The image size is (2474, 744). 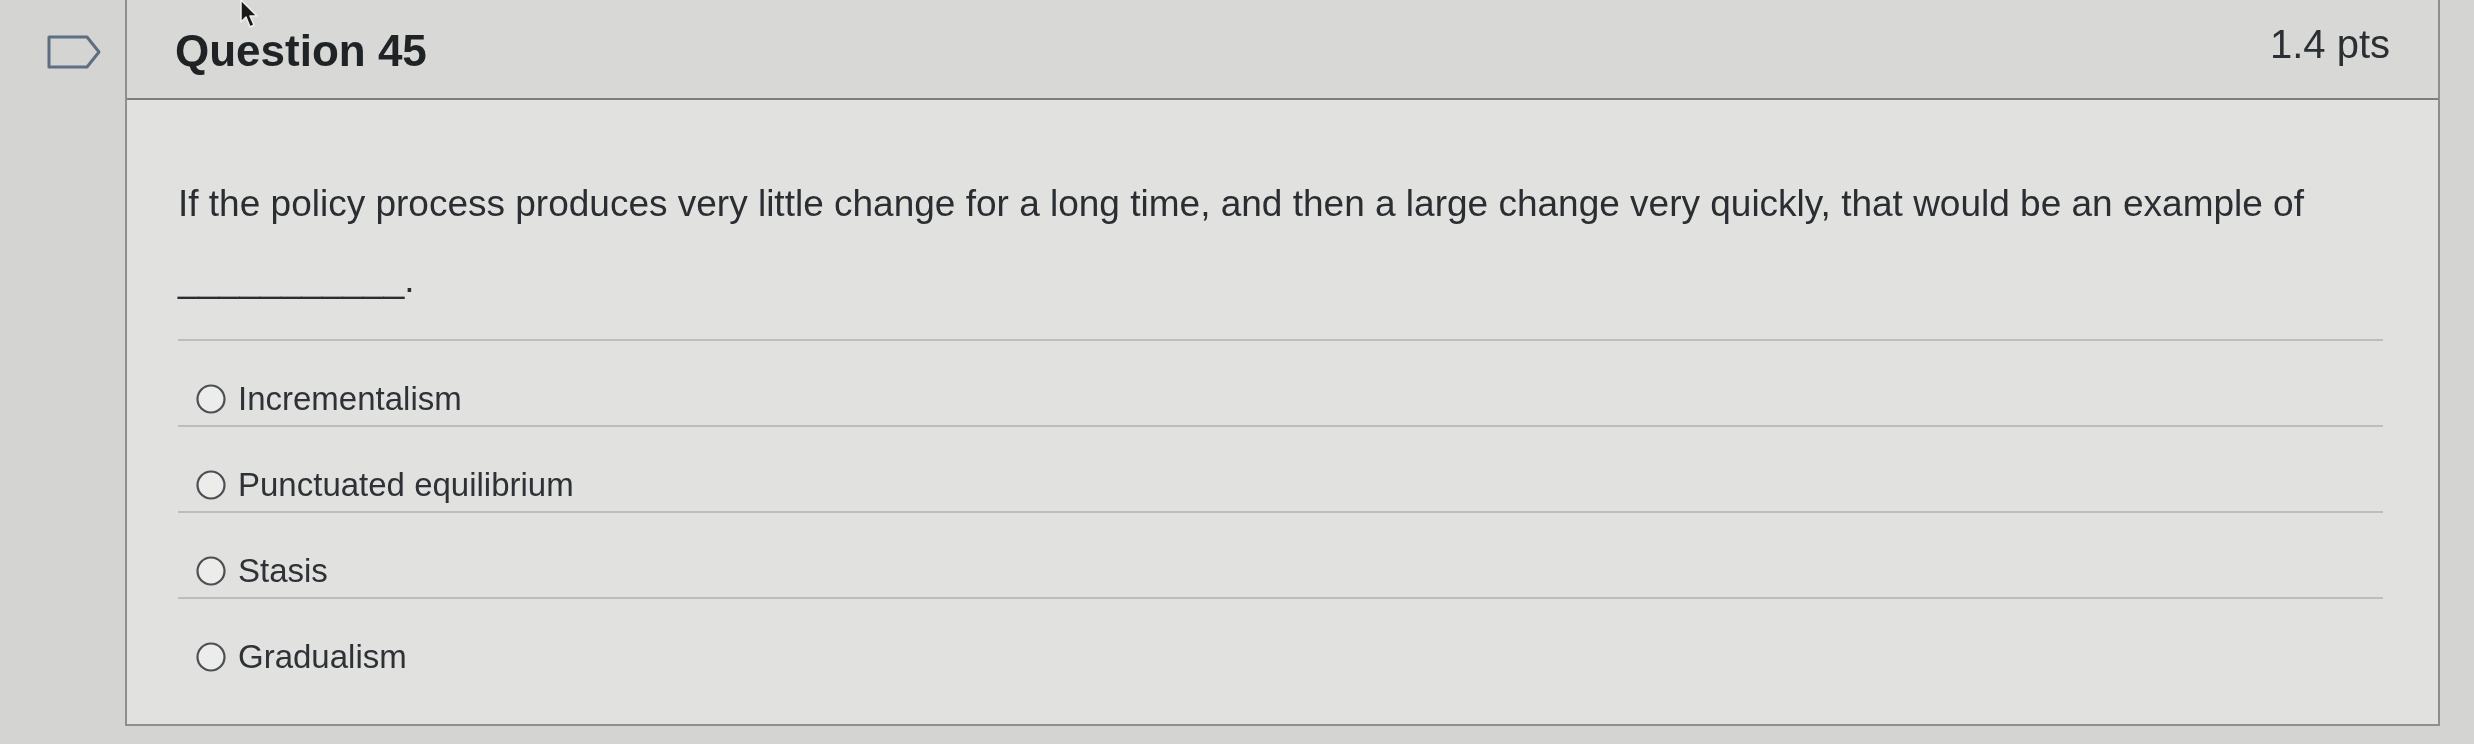 What do you see at coordinates (301, 51) in the screenshot?
I see `question-title: Question 45` at bounding box center [301, 51].